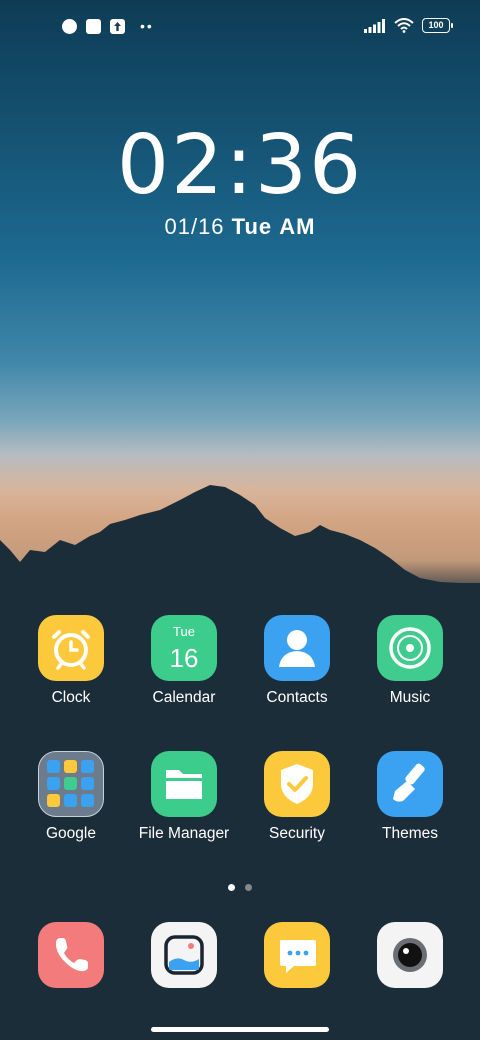  Describe the element at coordinates (184, 658) in the screenshot. I see `calendar-date: 16` at that location.